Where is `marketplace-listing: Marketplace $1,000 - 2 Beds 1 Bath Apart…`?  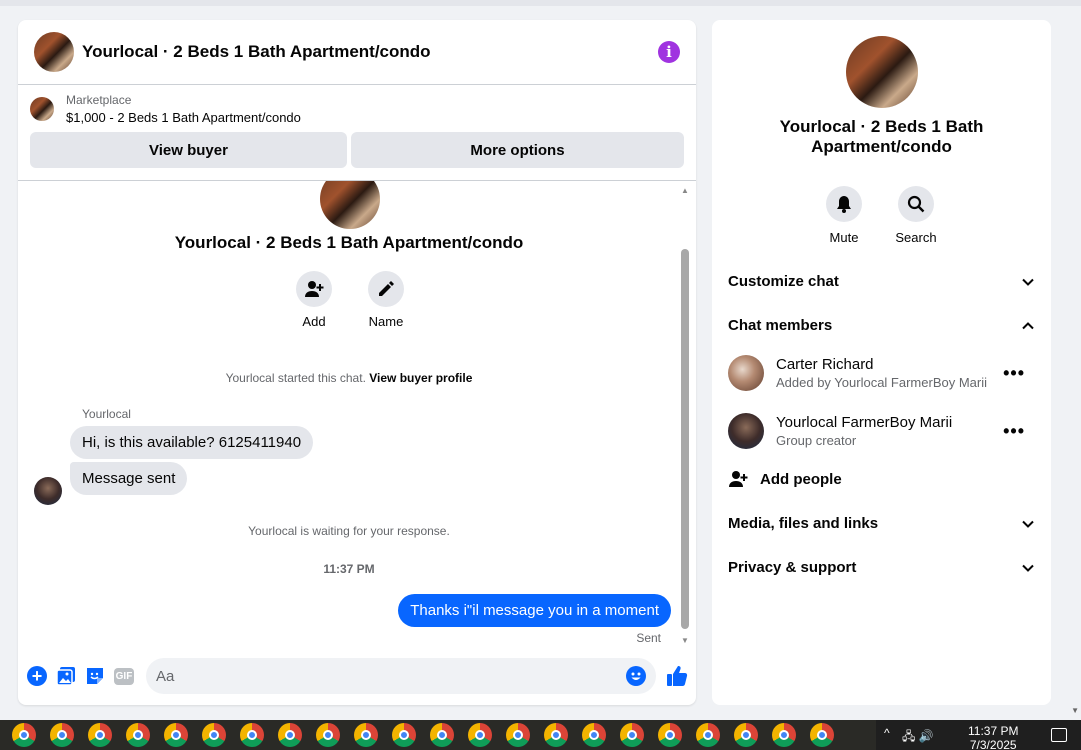 marketplace-listing: Marketplace $1,000 - 2 Beds 1 Bath Apart… is located at coordinates (357, 126).